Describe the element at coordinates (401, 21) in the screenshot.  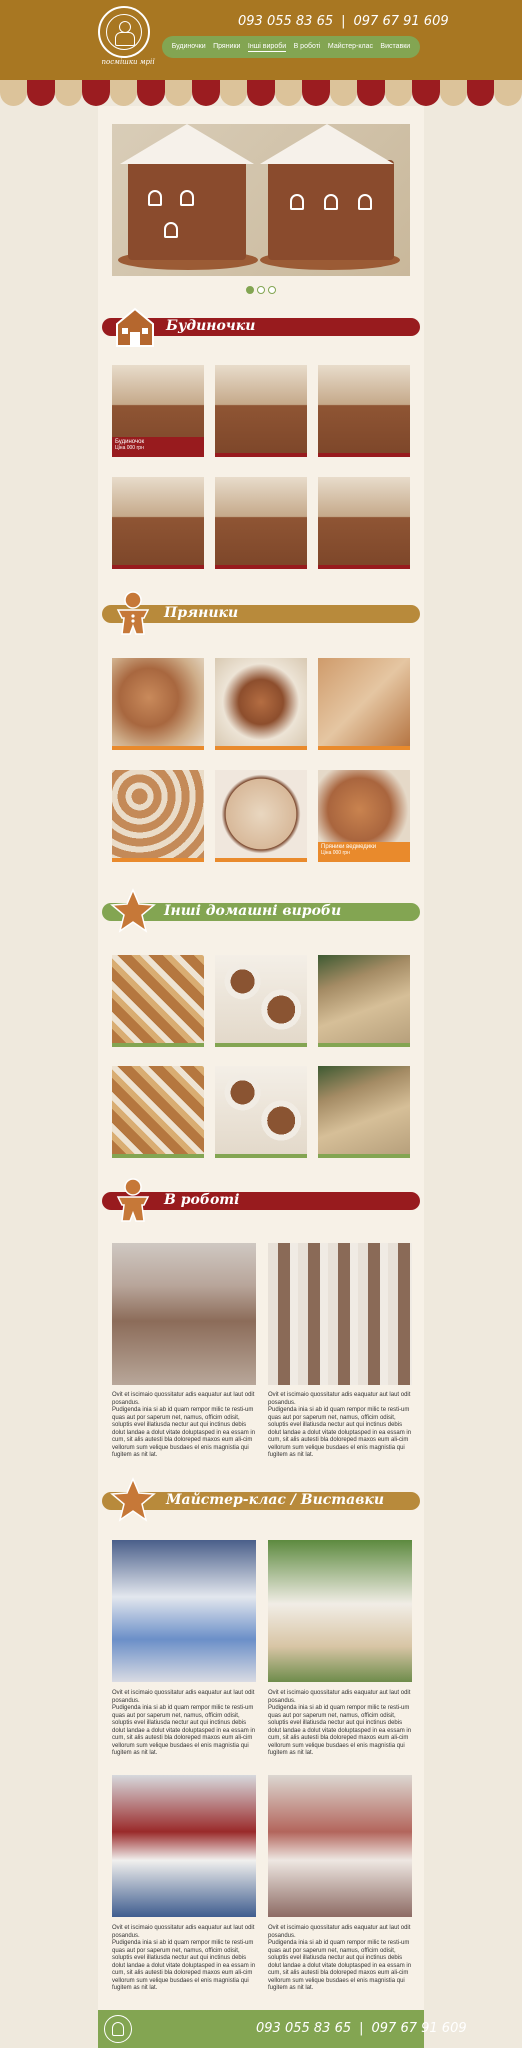
I see `phone-2: 097 67 91 609` at that location.